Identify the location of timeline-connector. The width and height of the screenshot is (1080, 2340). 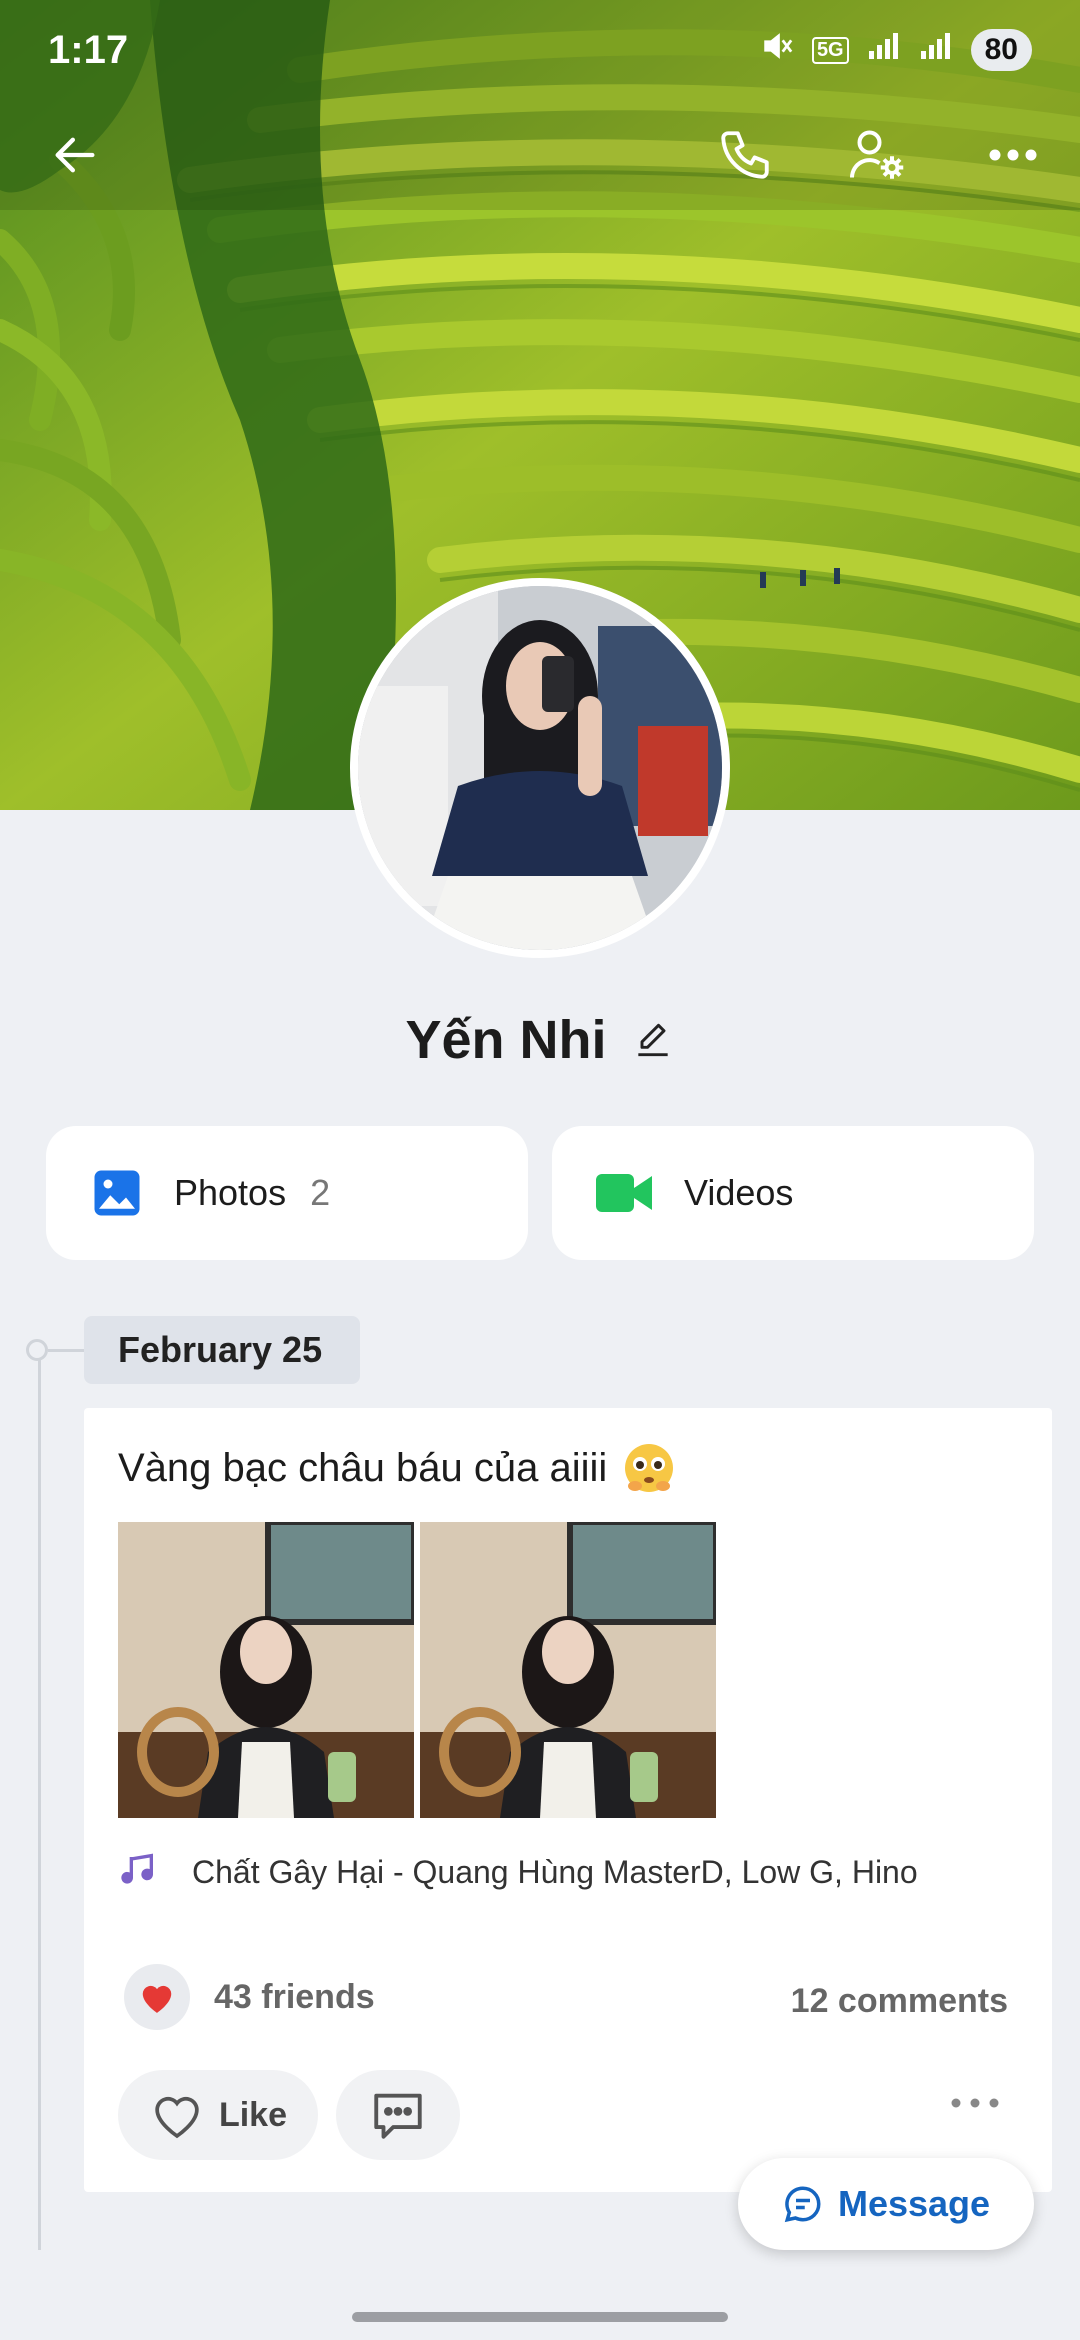
(67, 1350).